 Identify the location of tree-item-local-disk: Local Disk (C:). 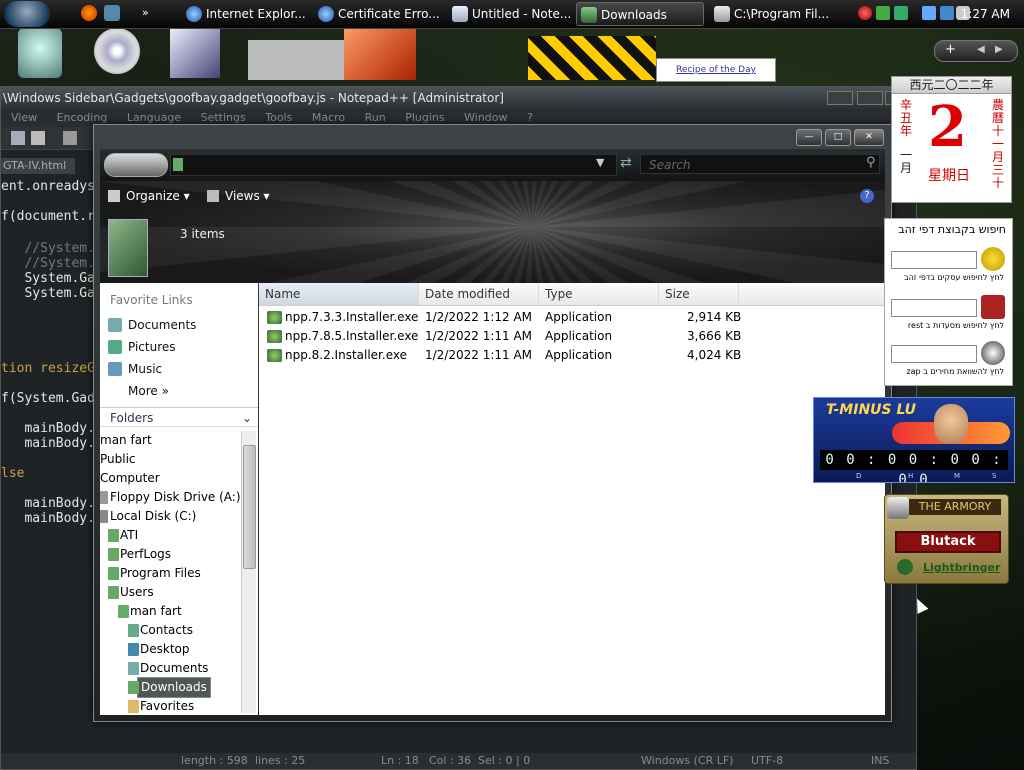
(148, 516).